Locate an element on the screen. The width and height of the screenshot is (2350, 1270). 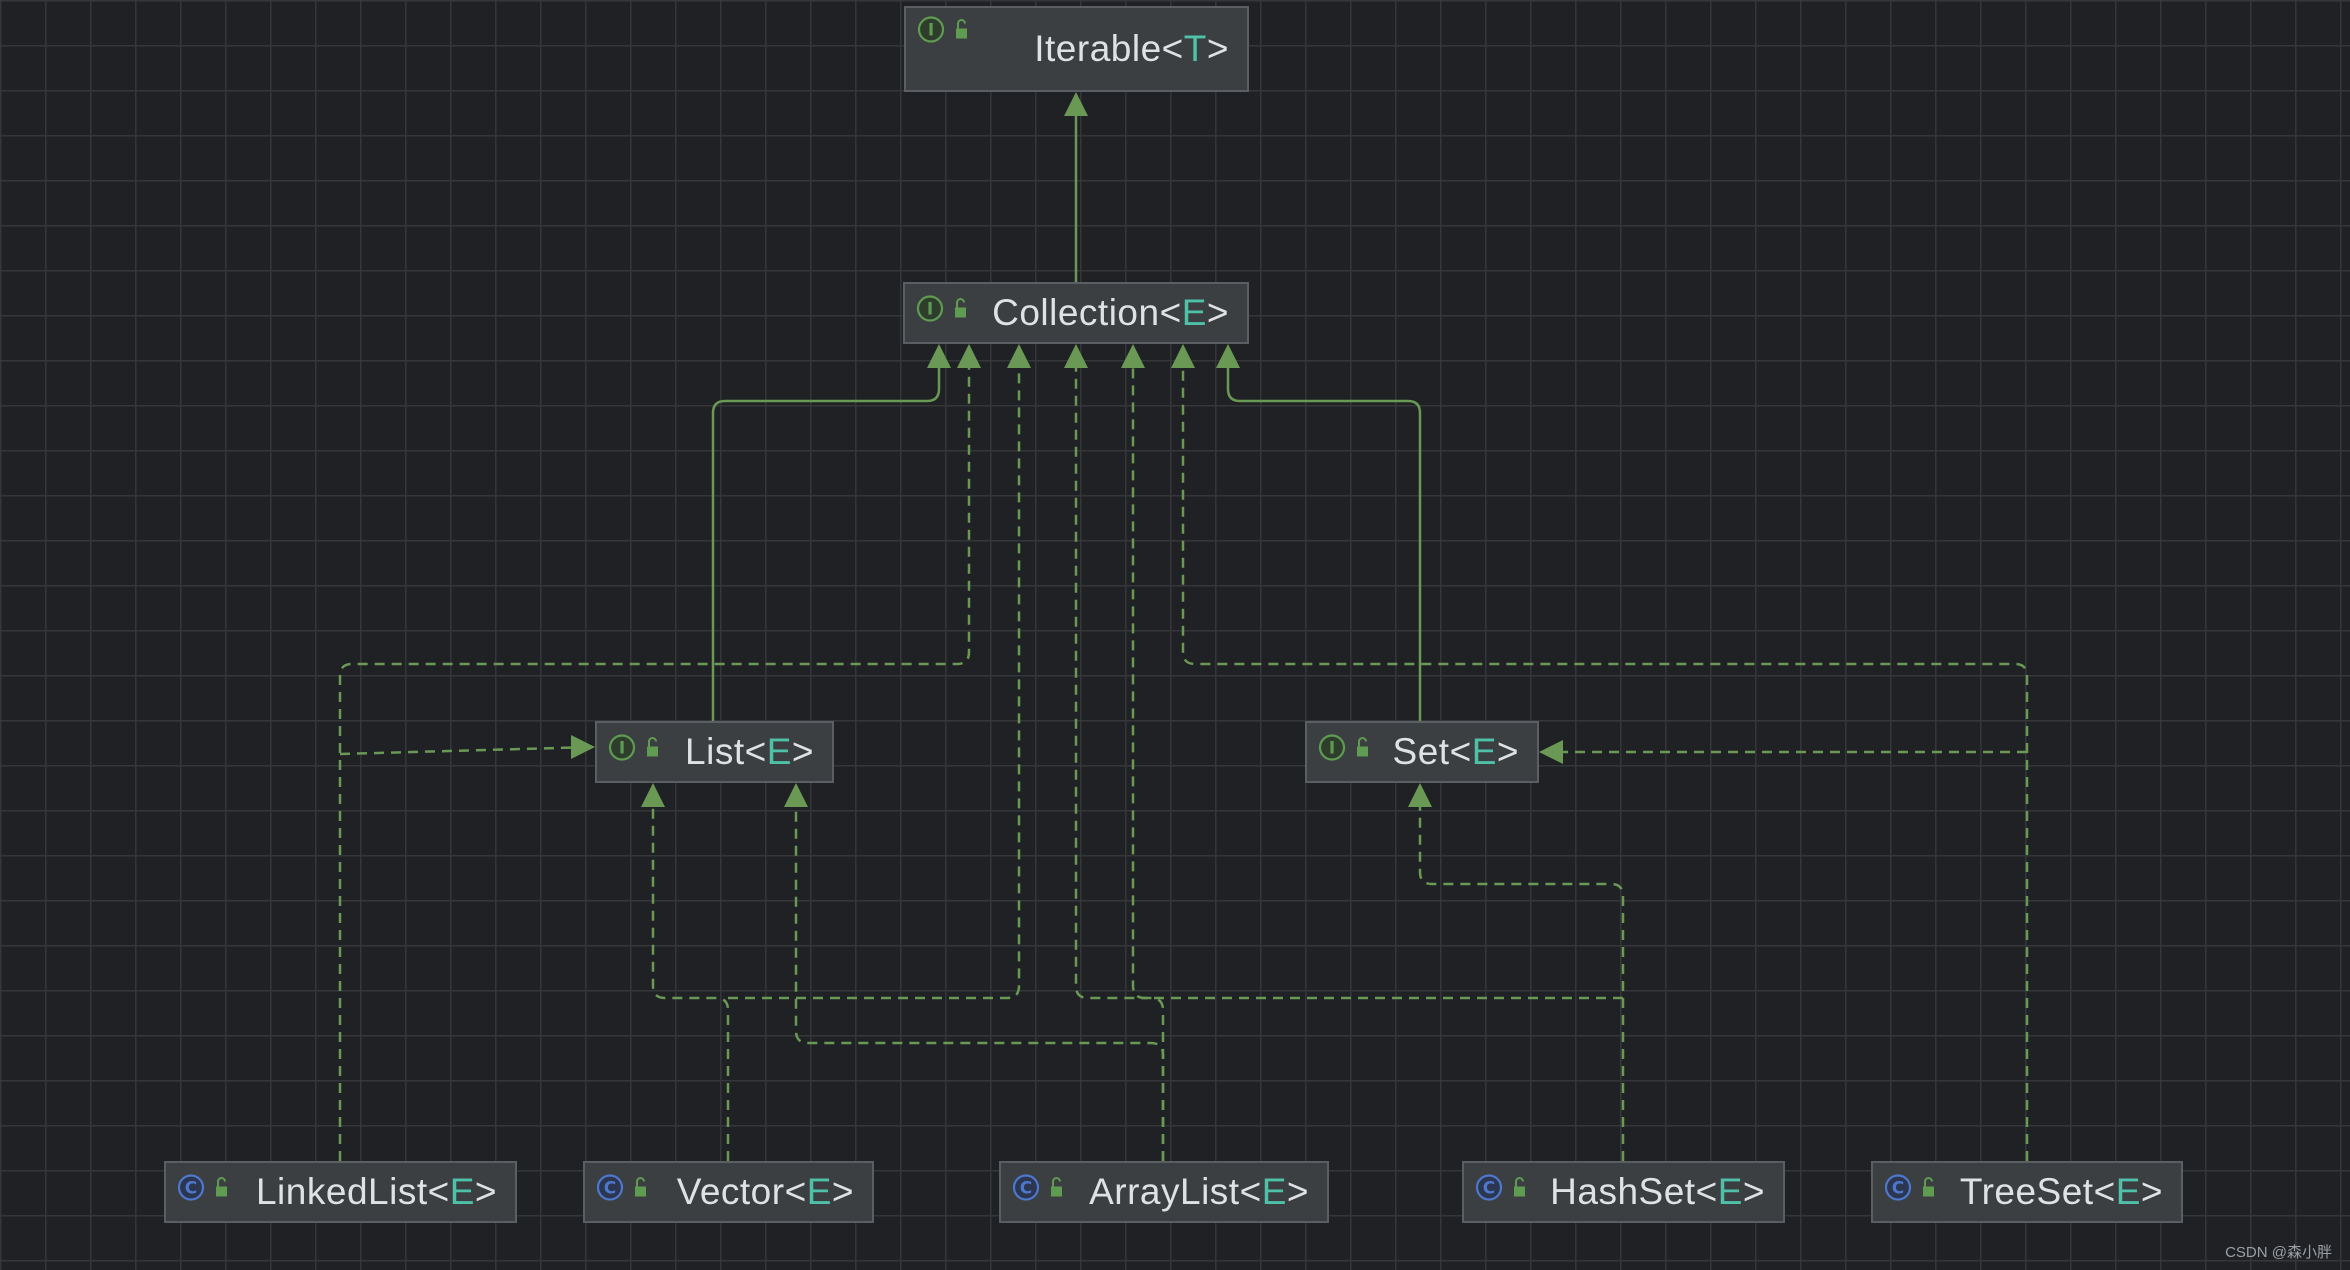
edge-hashset-collection is located at coordinates (1372, 672).